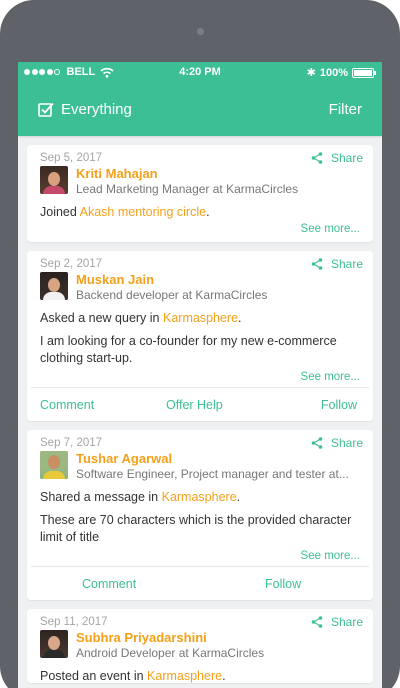 This screenshot has height=688, width=400. I want to click on phone-speaker, so click(200, 31).